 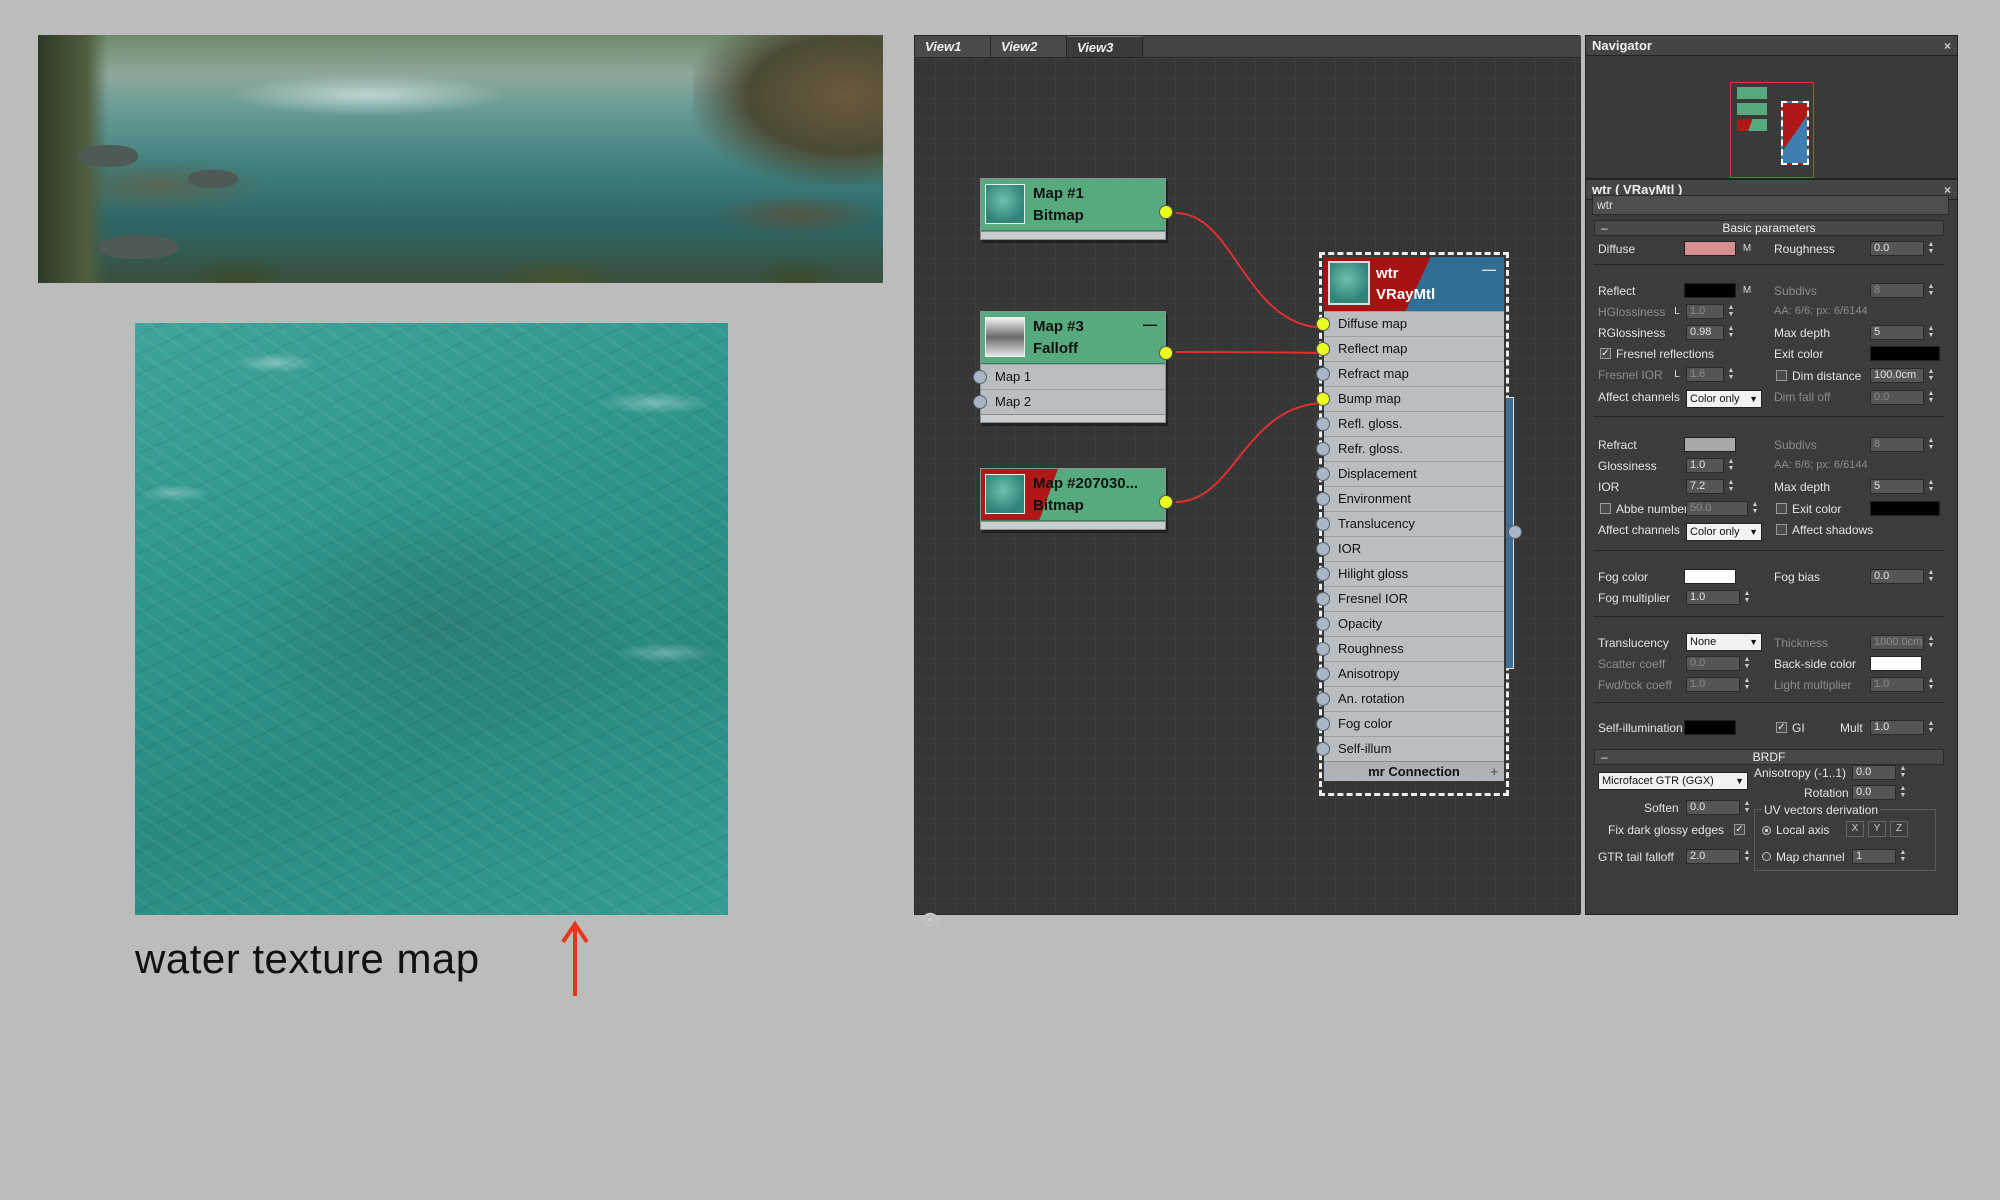 What do you see at coordinates (1781, 529) in the screenshot?
I see `affect-shadows-checkbox` at bounding box center [1781, 529].